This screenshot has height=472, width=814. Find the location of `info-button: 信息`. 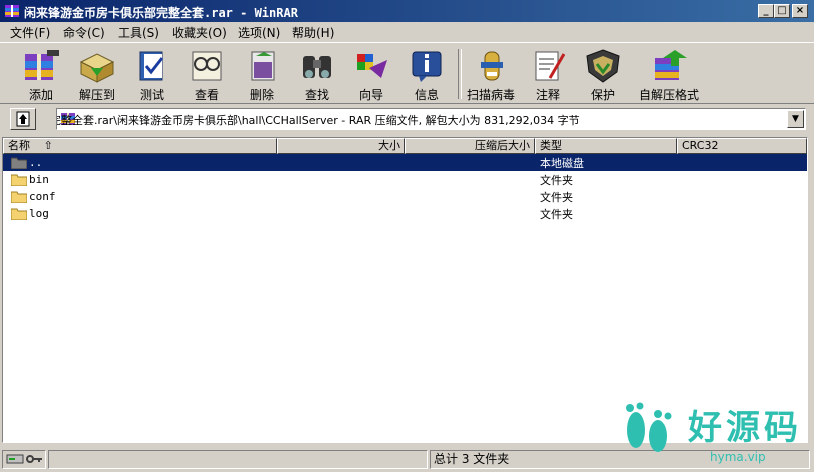

info-button: 信息 is located at coordinates (427, 75).